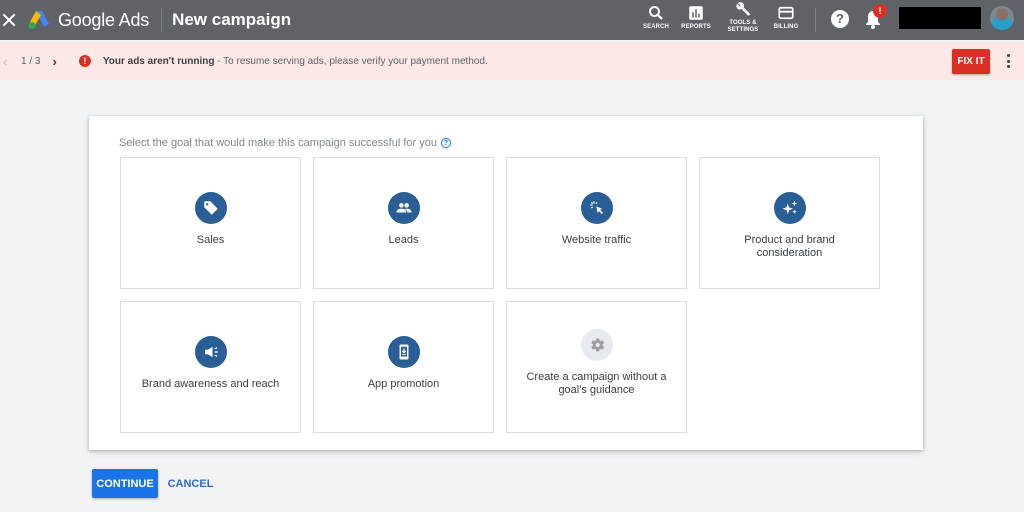 Image resolution: width=1024 pixels, height=512 pixels. I want to click on gear-icon, so click(596, 345).